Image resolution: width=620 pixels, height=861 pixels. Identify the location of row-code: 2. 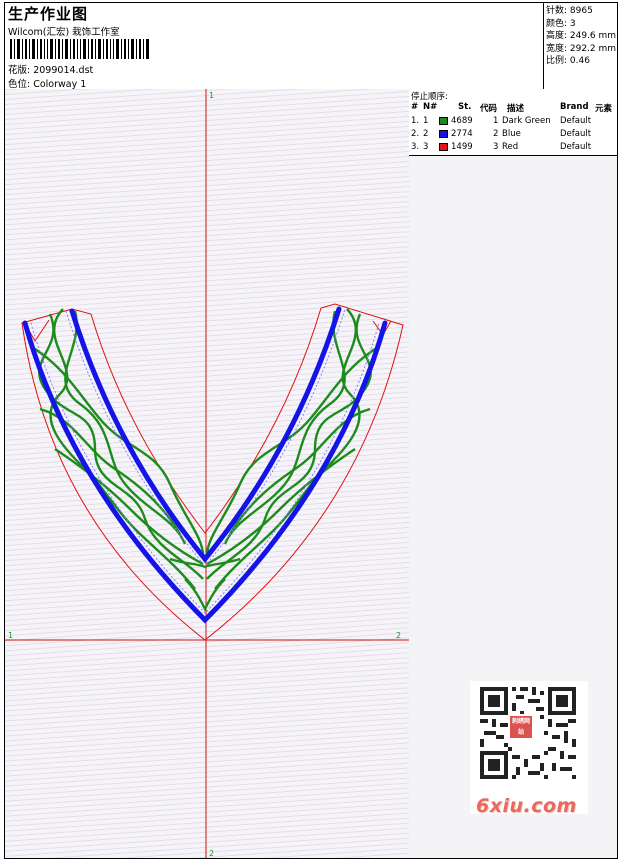
(496, 134).